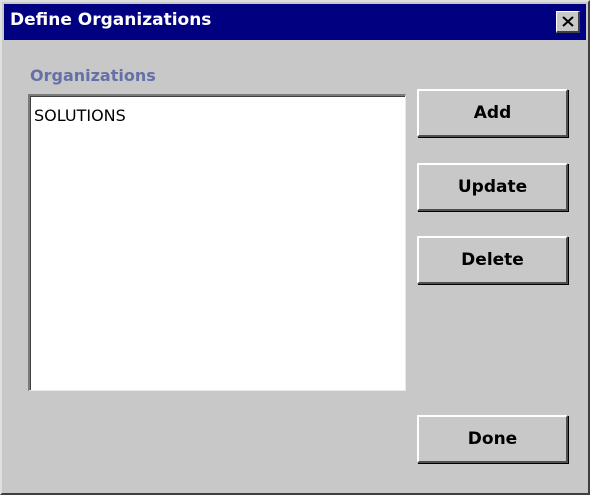 The image size is (590, 495). I want to click on update-button: Update, so click(492, 187).